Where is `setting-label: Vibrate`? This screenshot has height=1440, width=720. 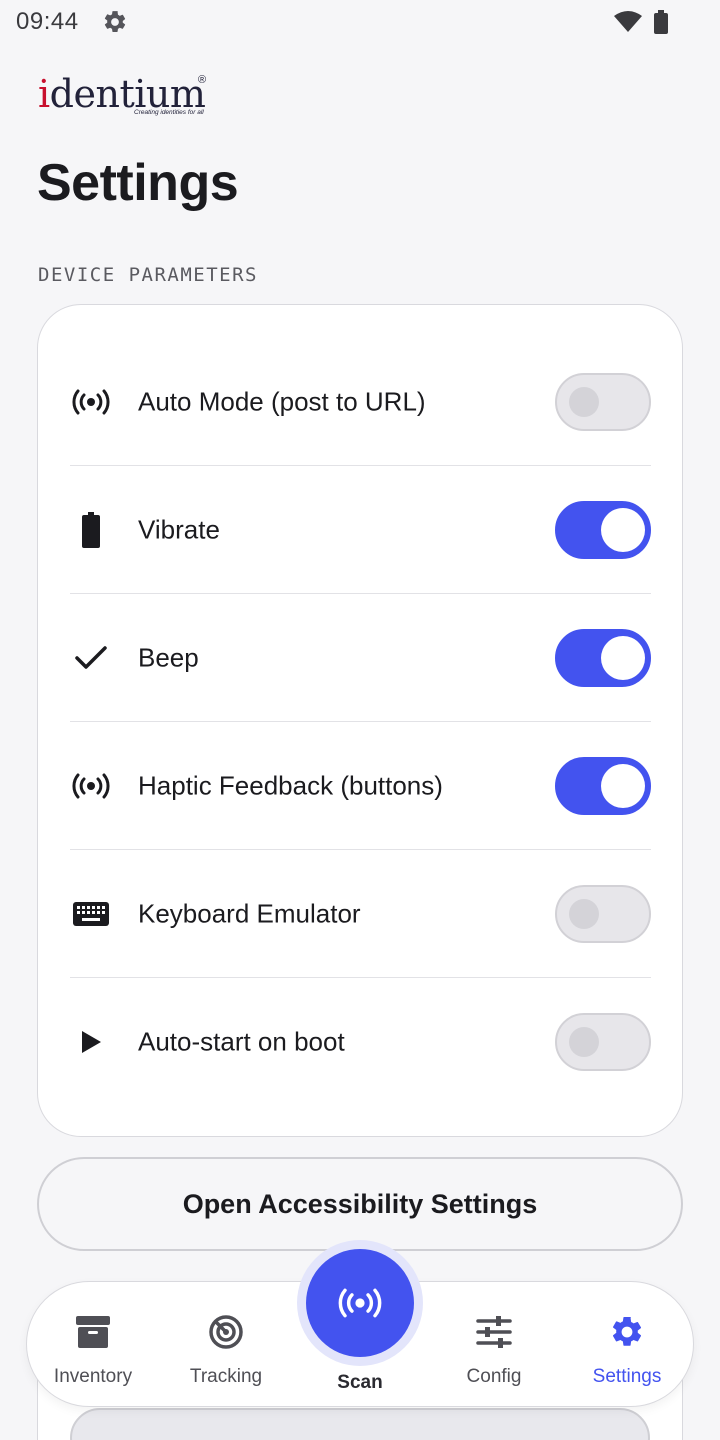 setting-label: Vibrate is located at coordinates (179, 529).